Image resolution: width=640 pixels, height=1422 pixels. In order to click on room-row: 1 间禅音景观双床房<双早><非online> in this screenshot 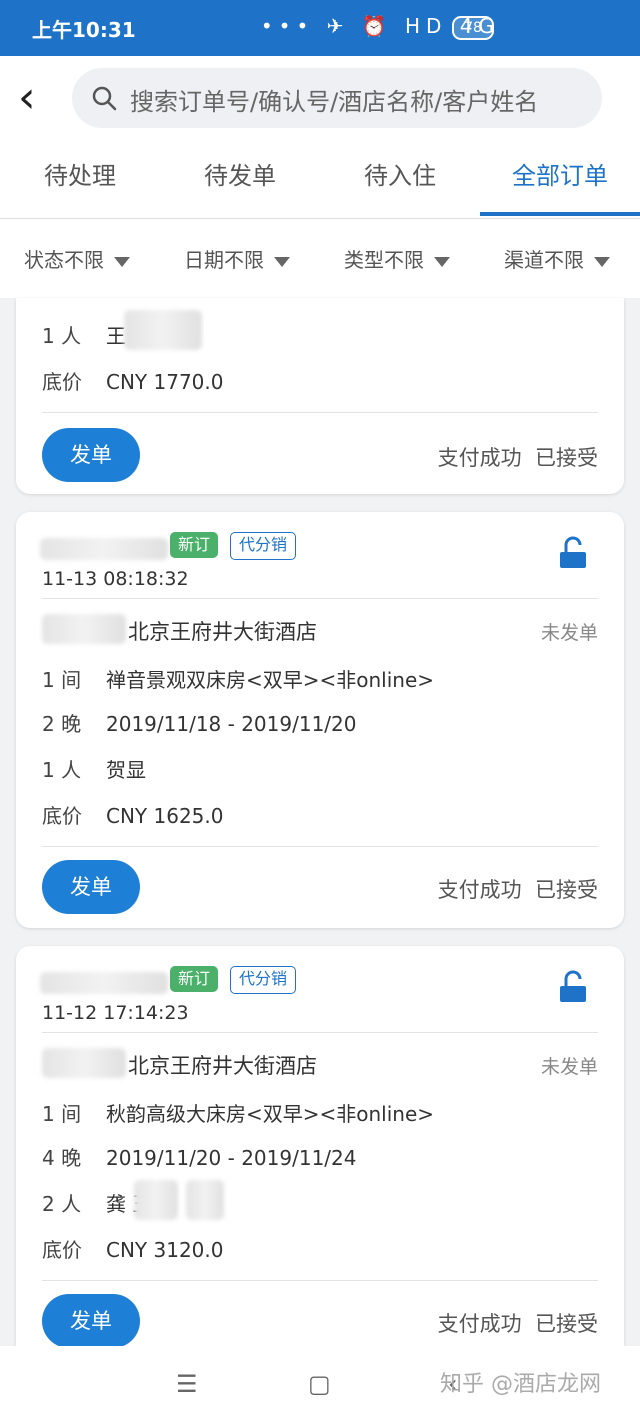, I will do `click(238, 678)`.